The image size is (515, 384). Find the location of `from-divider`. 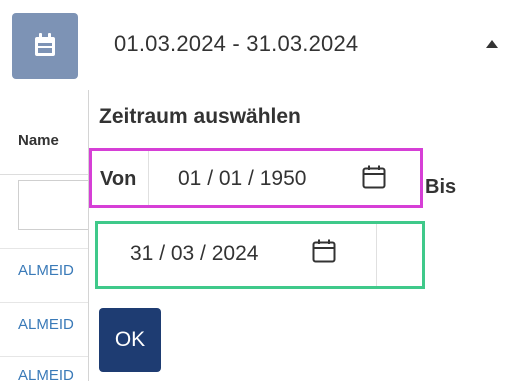

from-divider is located at coordinates (148, 178).